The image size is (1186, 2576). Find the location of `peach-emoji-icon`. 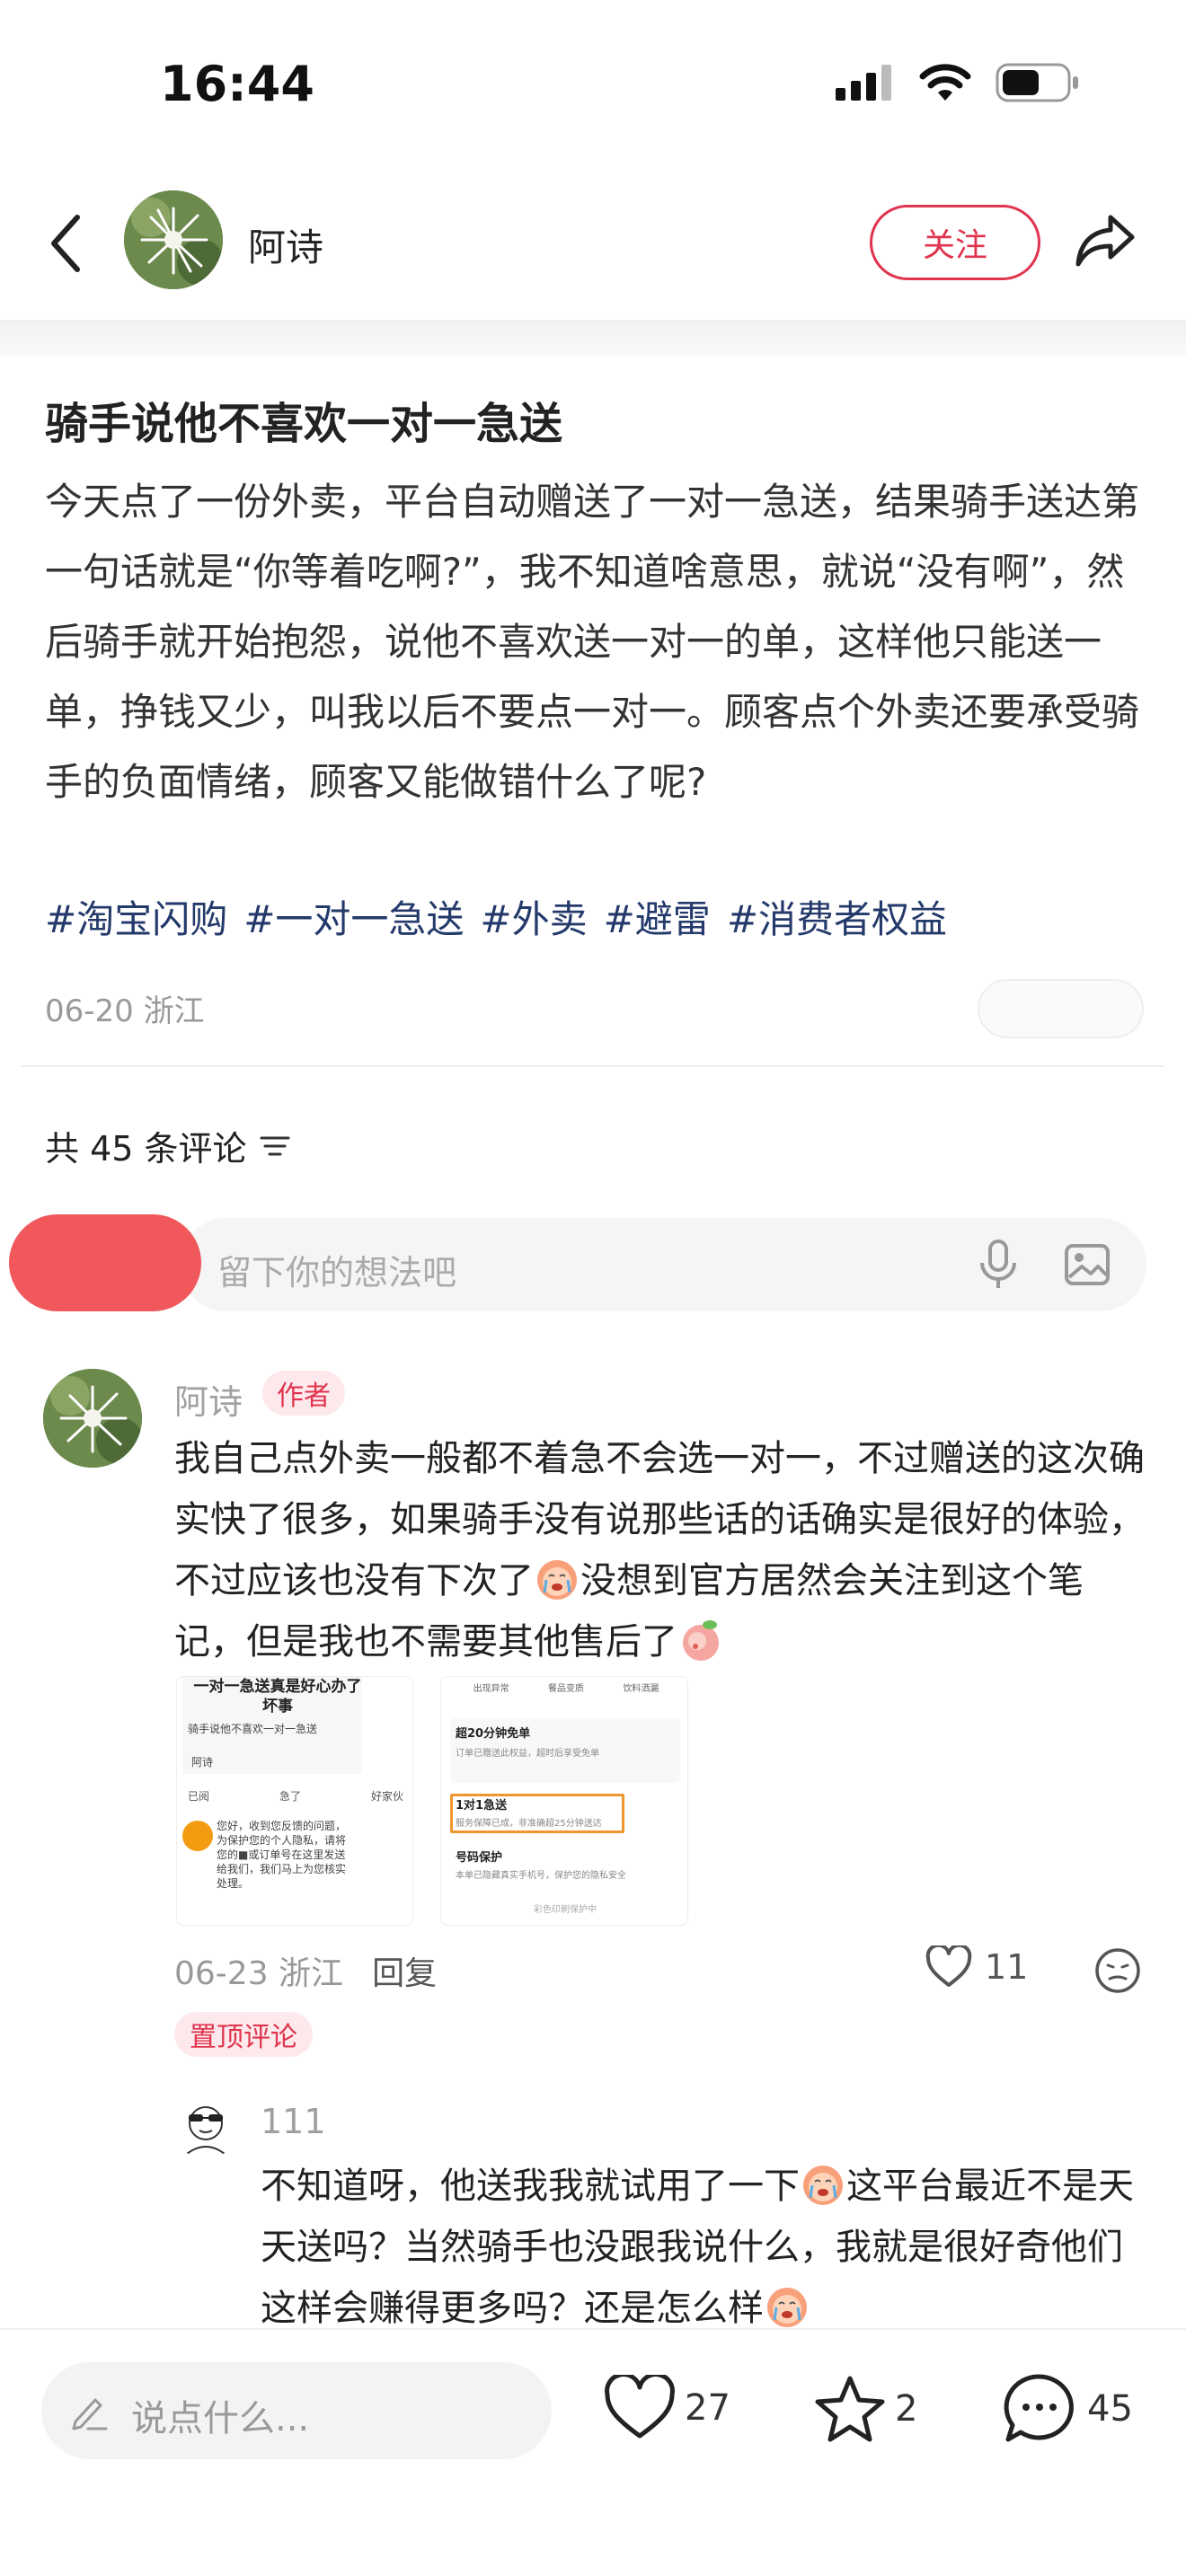

peach-emoji-icon is located at coordinates (701, 1640).